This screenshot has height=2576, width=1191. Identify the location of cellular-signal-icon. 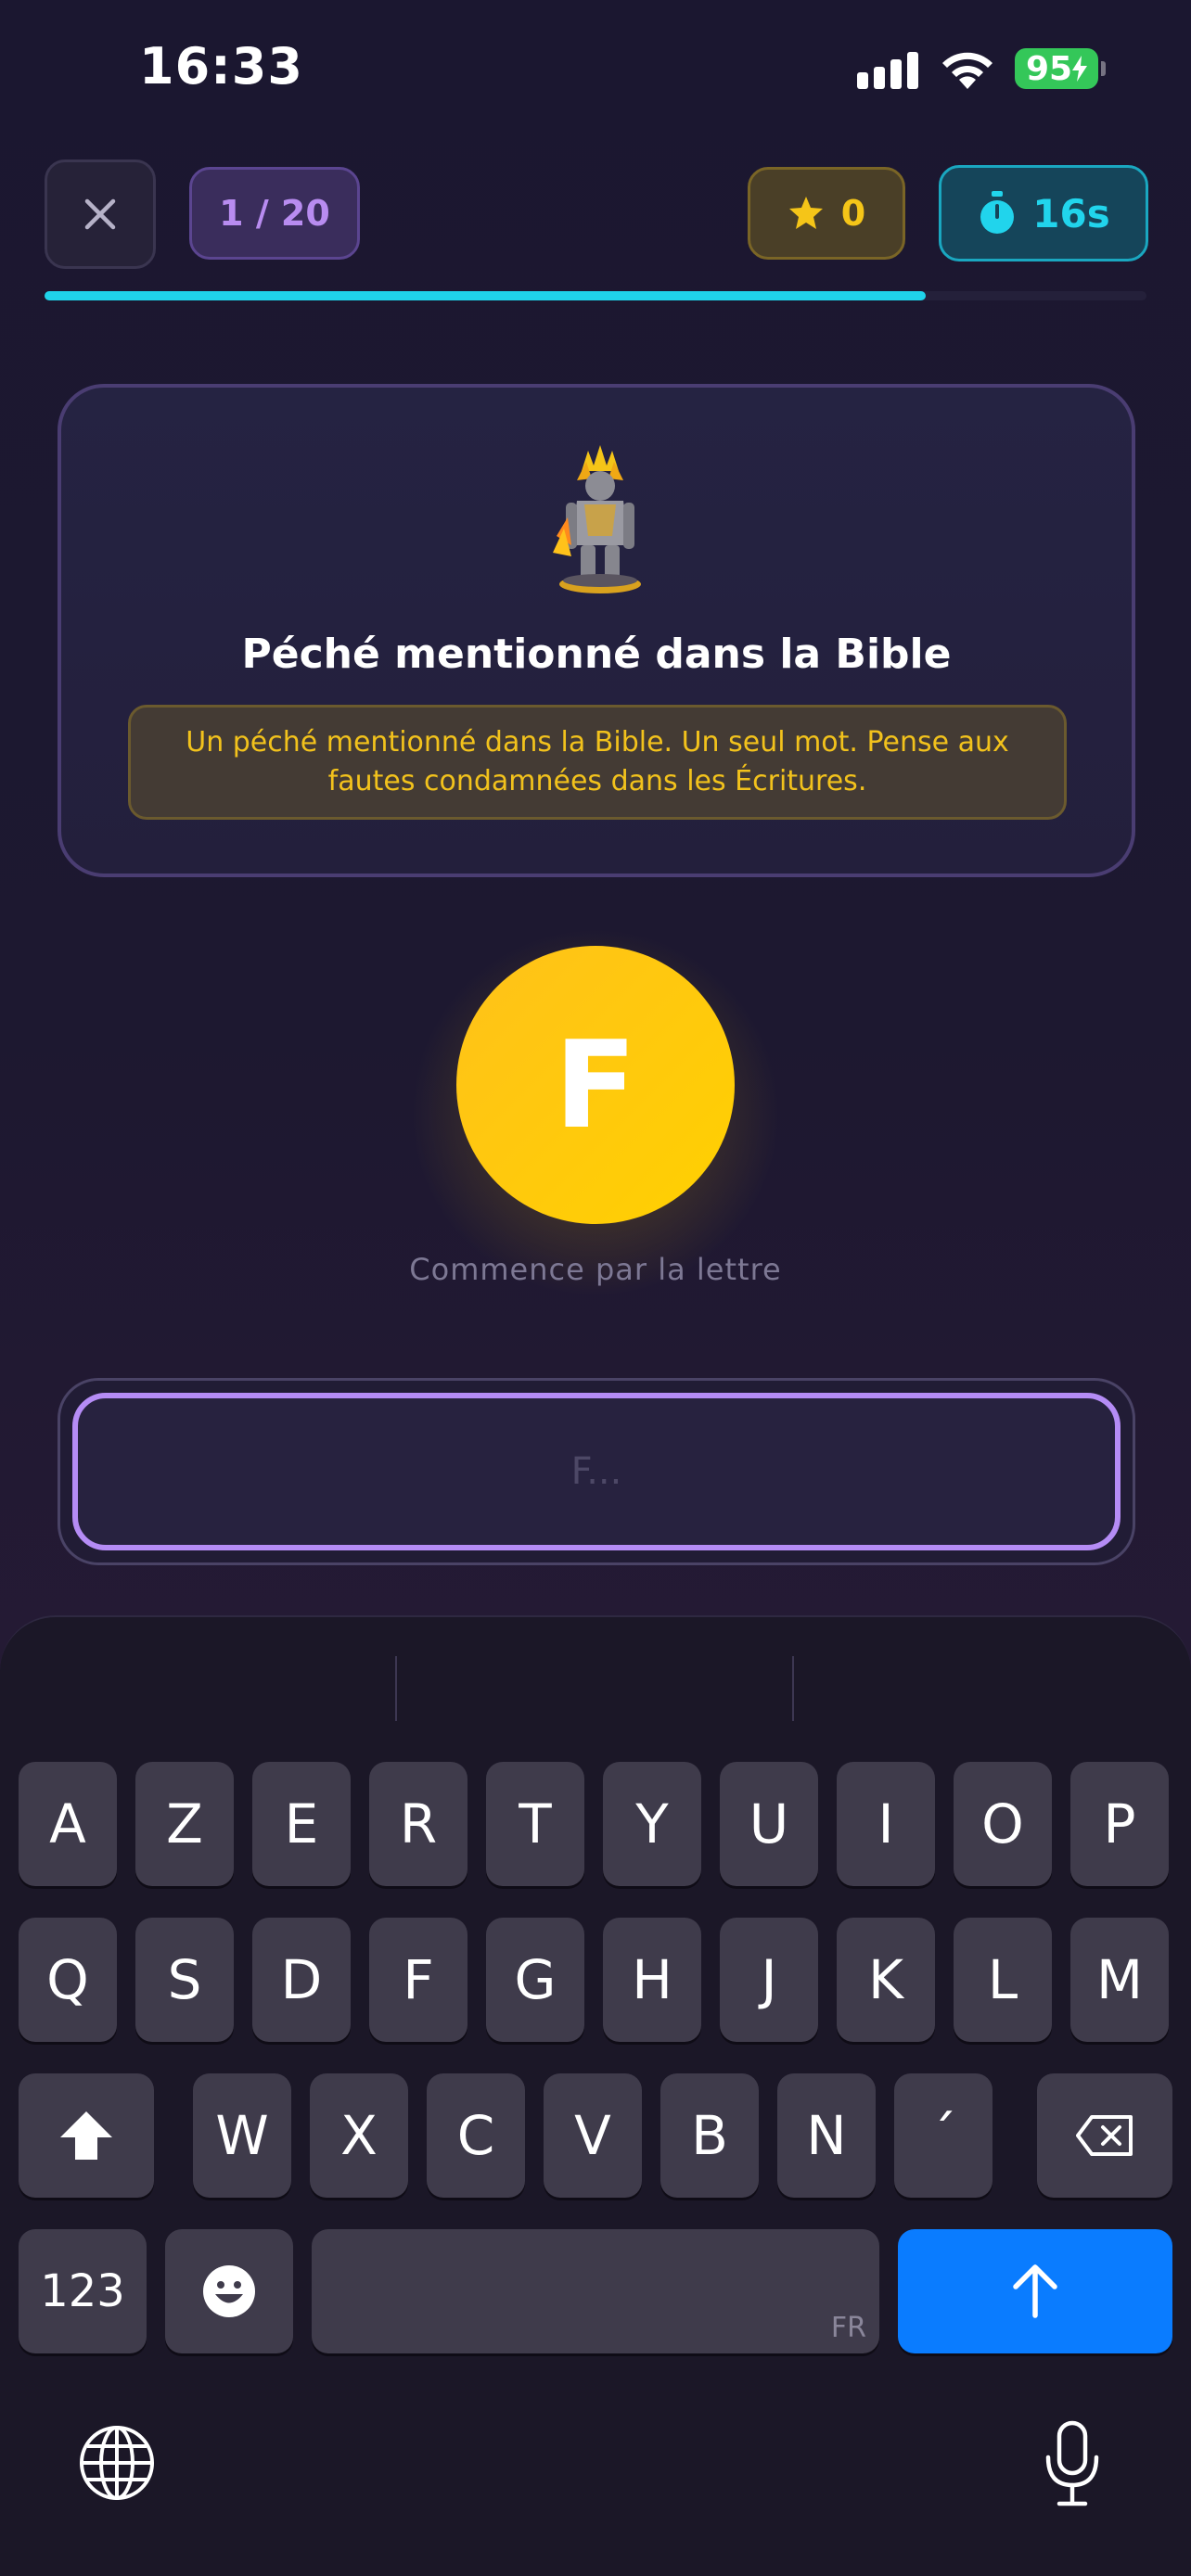
(888, 71).